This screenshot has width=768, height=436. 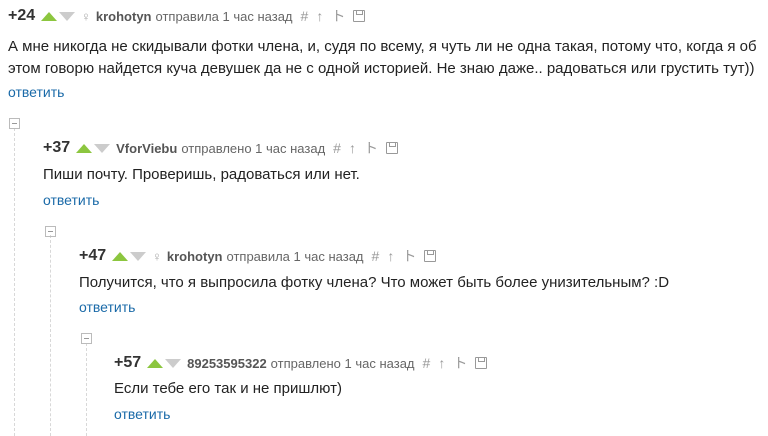 I want to click on comment-author: VforViebu, so click(x=146, y=148).